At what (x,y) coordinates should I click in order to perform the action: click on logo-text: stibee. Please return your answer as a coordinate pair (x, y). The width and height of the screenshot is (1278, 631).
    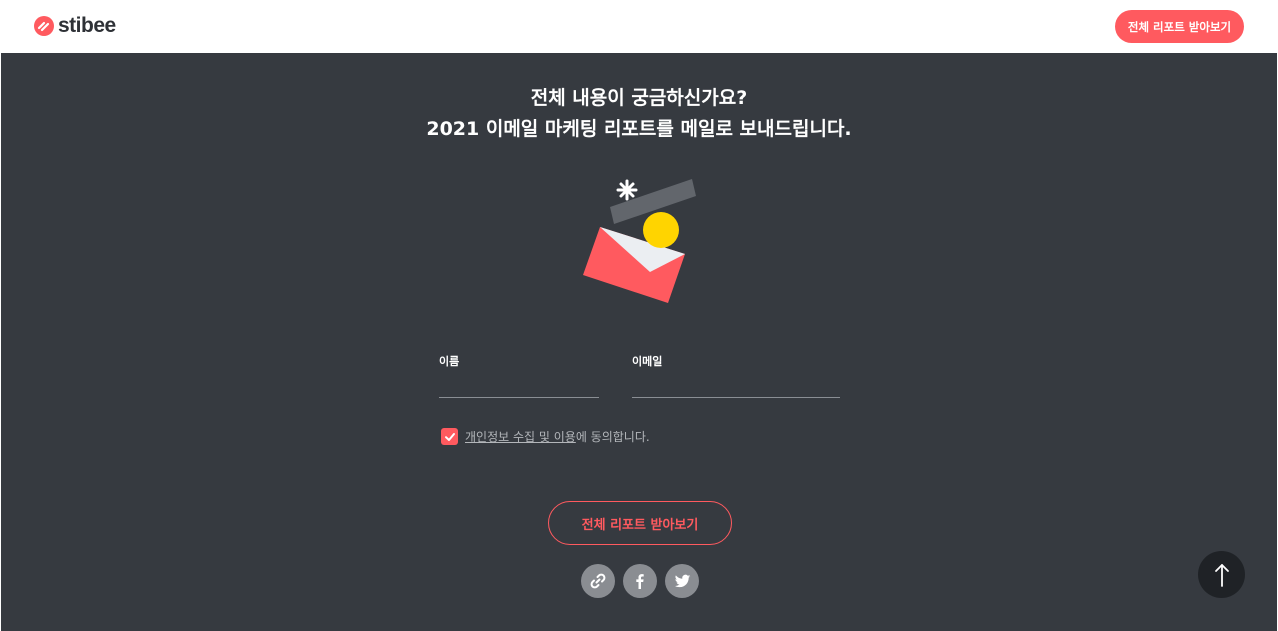
    Looking at the image, I should click on (87, 25).